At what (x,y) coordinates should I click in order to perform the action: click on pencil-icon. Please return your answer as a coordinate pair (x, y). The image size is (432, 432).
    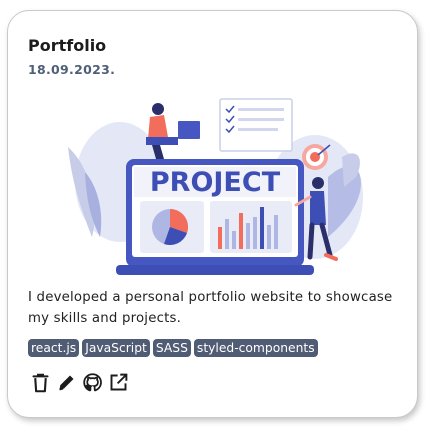
    Looking at the image, I should click on (66, 383).